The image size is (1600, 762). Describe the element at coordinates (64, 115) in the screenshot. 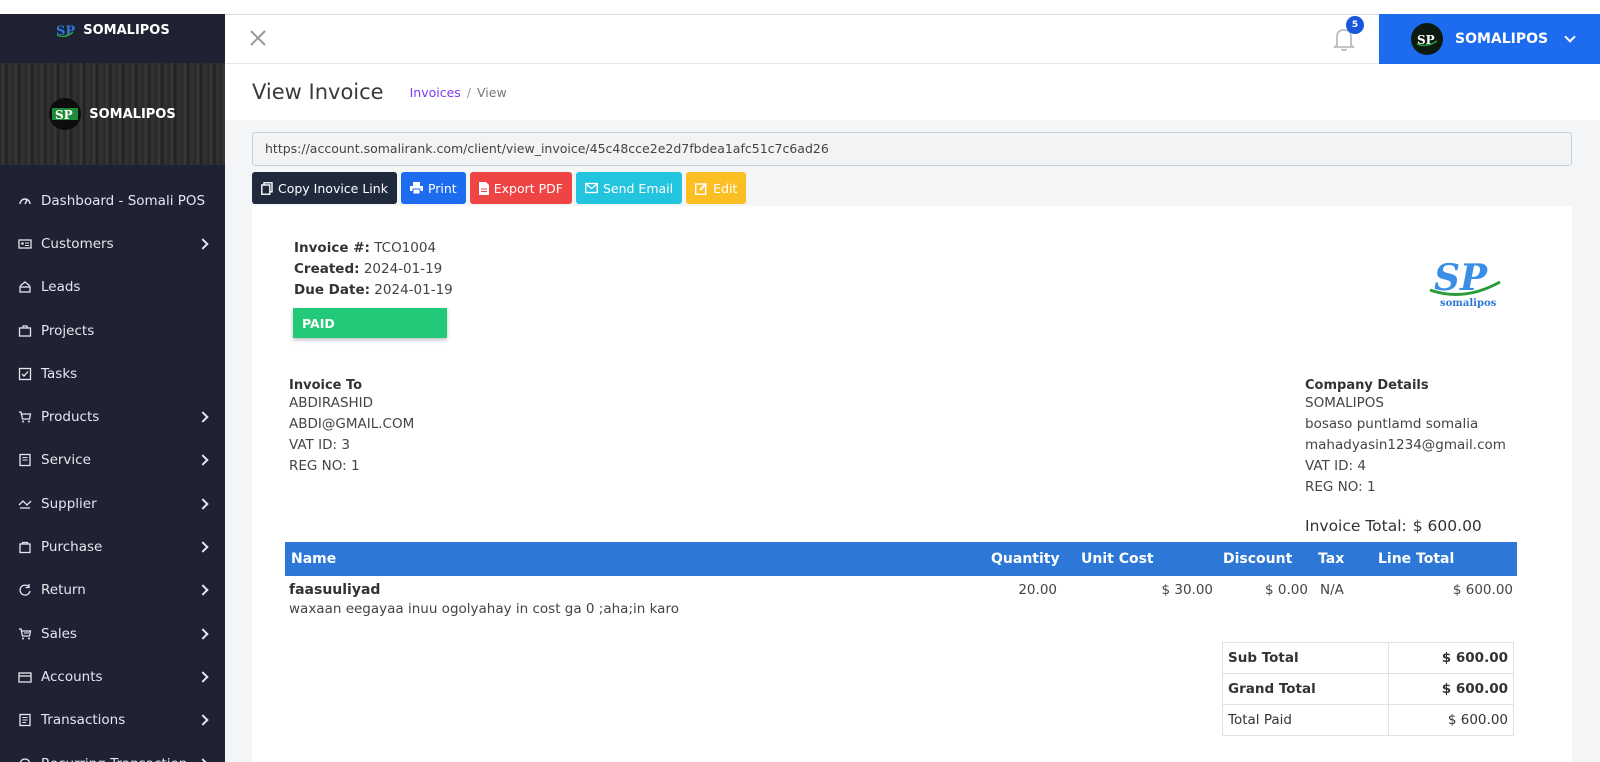

I see `svg-text: SP` at that location.